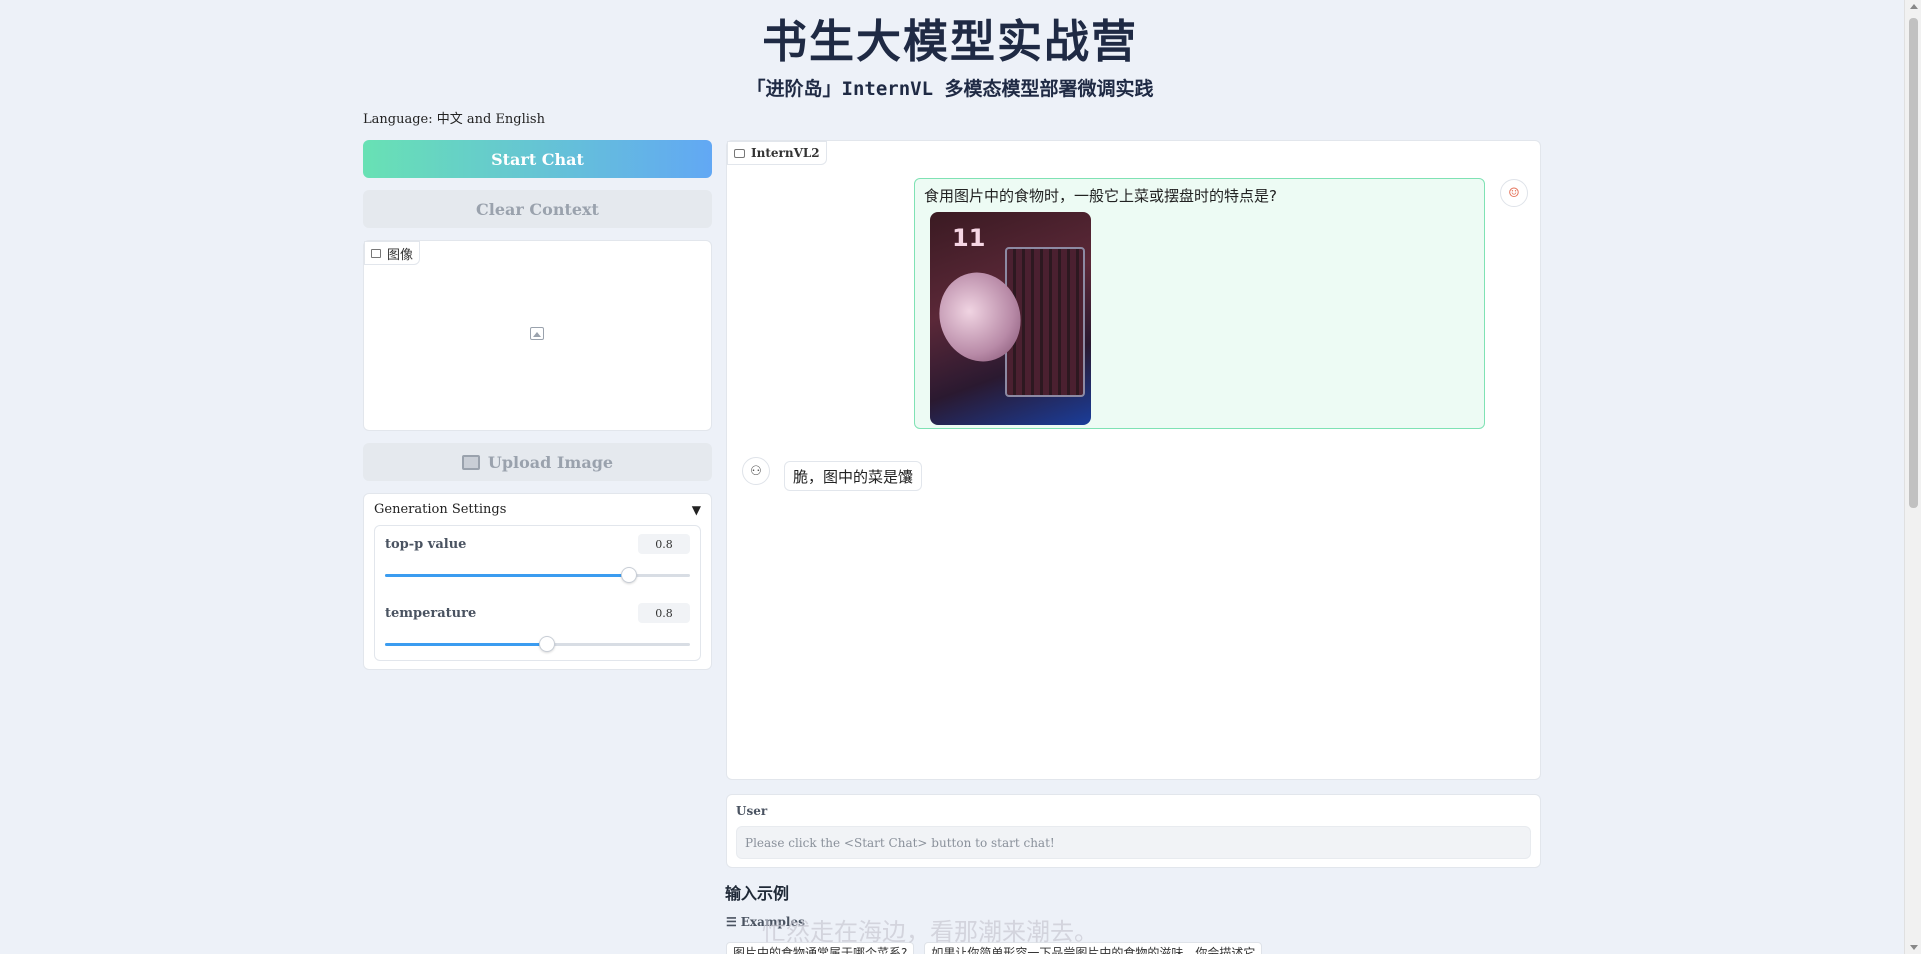 The height and width of the screenshot is (954, 1921). Describe the element at coordinates (1914, 6) in the screenshot. I see `scroll-up-arrow-icon` at that location.